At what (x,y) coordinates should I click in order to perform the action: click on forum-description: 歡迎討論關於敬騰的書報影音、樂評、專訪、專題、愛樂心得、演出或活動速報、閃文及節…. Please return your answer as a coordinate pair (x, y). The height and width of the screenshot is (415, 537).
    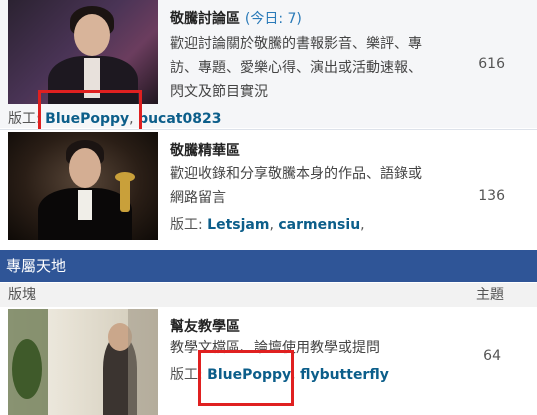
    Looking at the image, I should click on (296, 68).